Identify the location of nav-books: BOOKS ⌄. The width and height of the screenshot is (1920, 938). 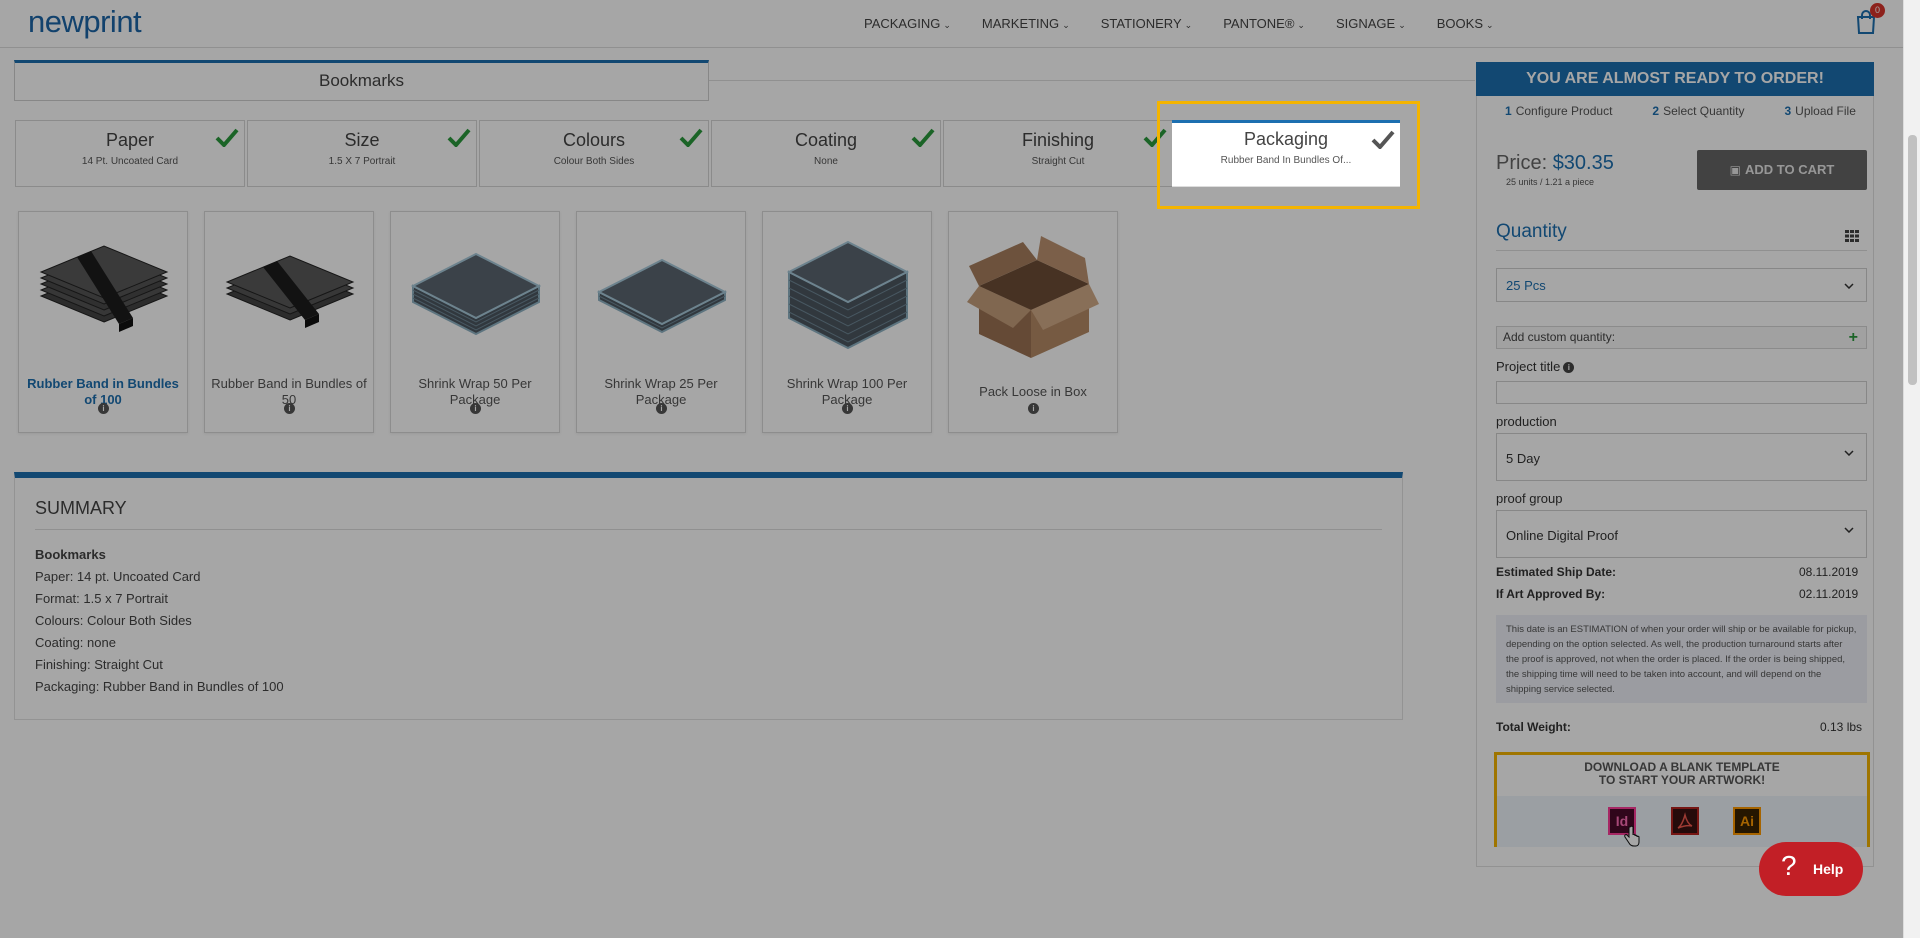
(1465, 23).